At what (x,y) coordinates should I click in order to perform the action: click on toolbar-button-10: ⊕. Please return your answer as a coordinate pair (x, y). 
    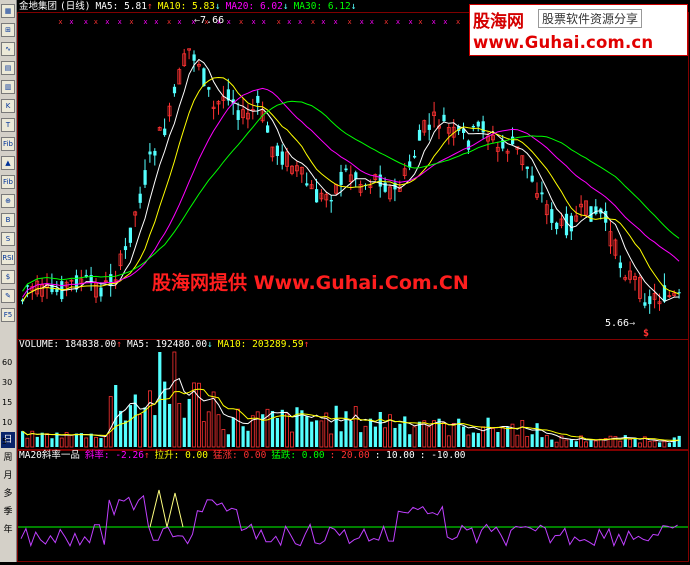
    Looking at the image, I should click on (8, 201).